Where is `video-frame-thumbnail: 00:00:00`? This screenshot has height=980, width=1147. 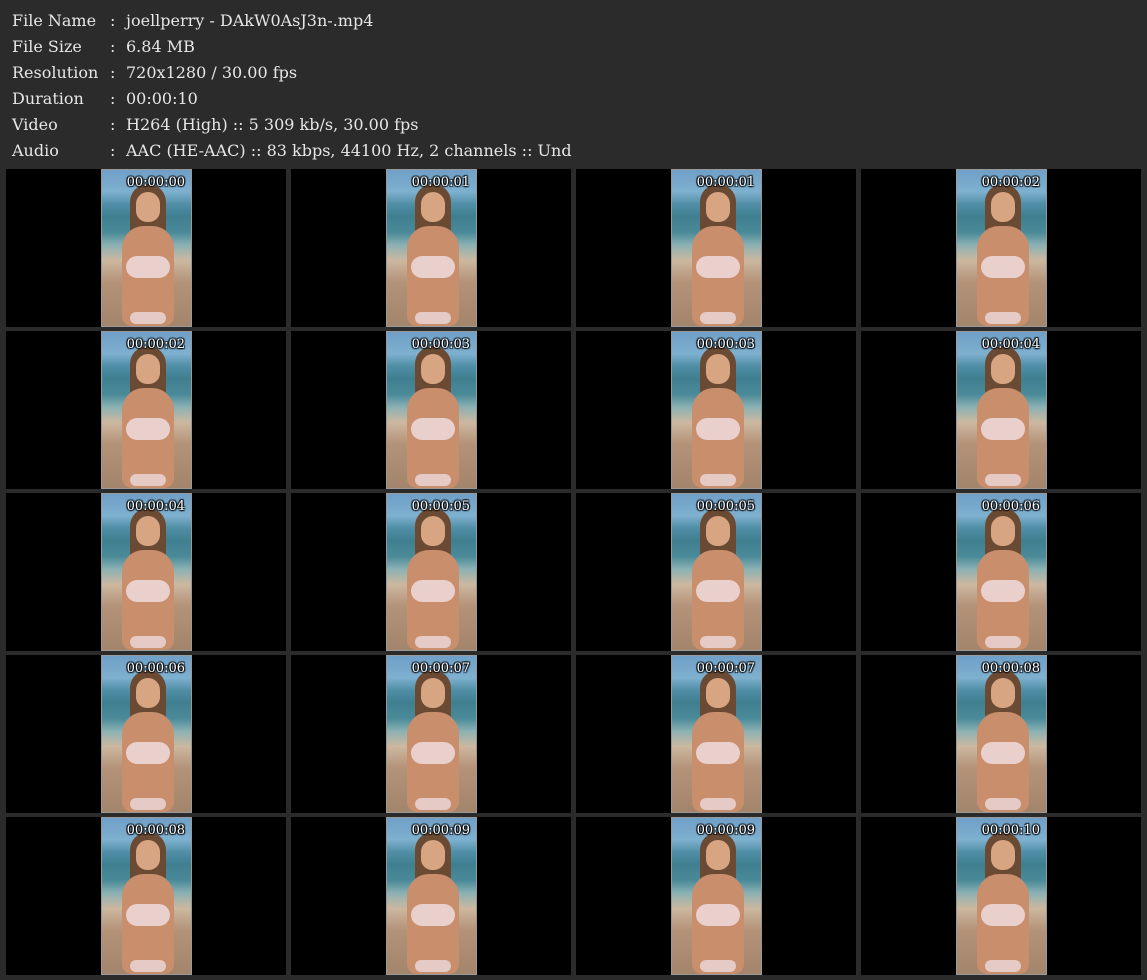
video-frame-thumbnail: 00:00:00 is located at coordinates (146, 248).